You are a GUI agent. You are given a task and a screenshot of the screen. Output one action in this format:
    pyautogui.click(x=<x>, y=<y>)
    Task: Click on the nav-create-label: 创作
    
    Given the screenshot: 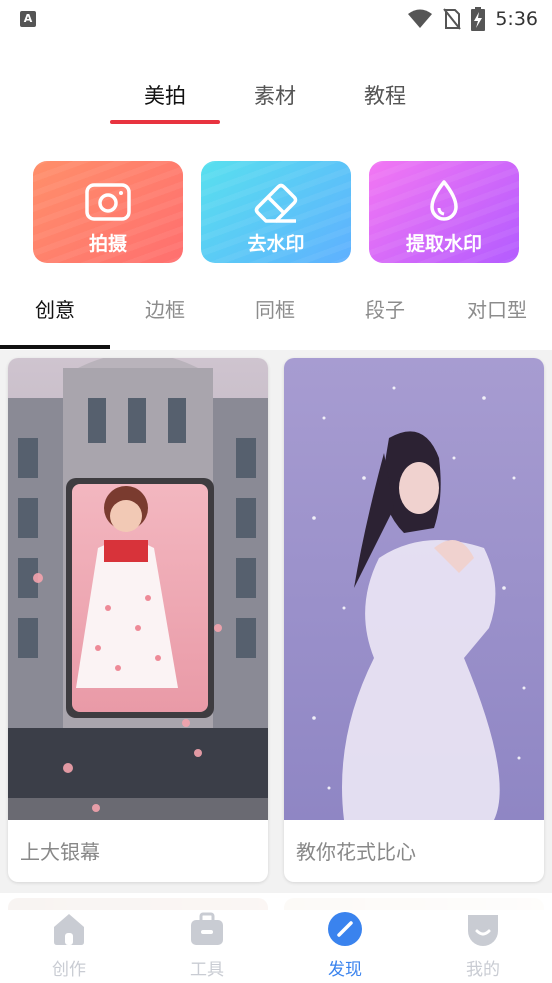 What is the action you would take?
    pyautogui.click(x=69, y=970)
    